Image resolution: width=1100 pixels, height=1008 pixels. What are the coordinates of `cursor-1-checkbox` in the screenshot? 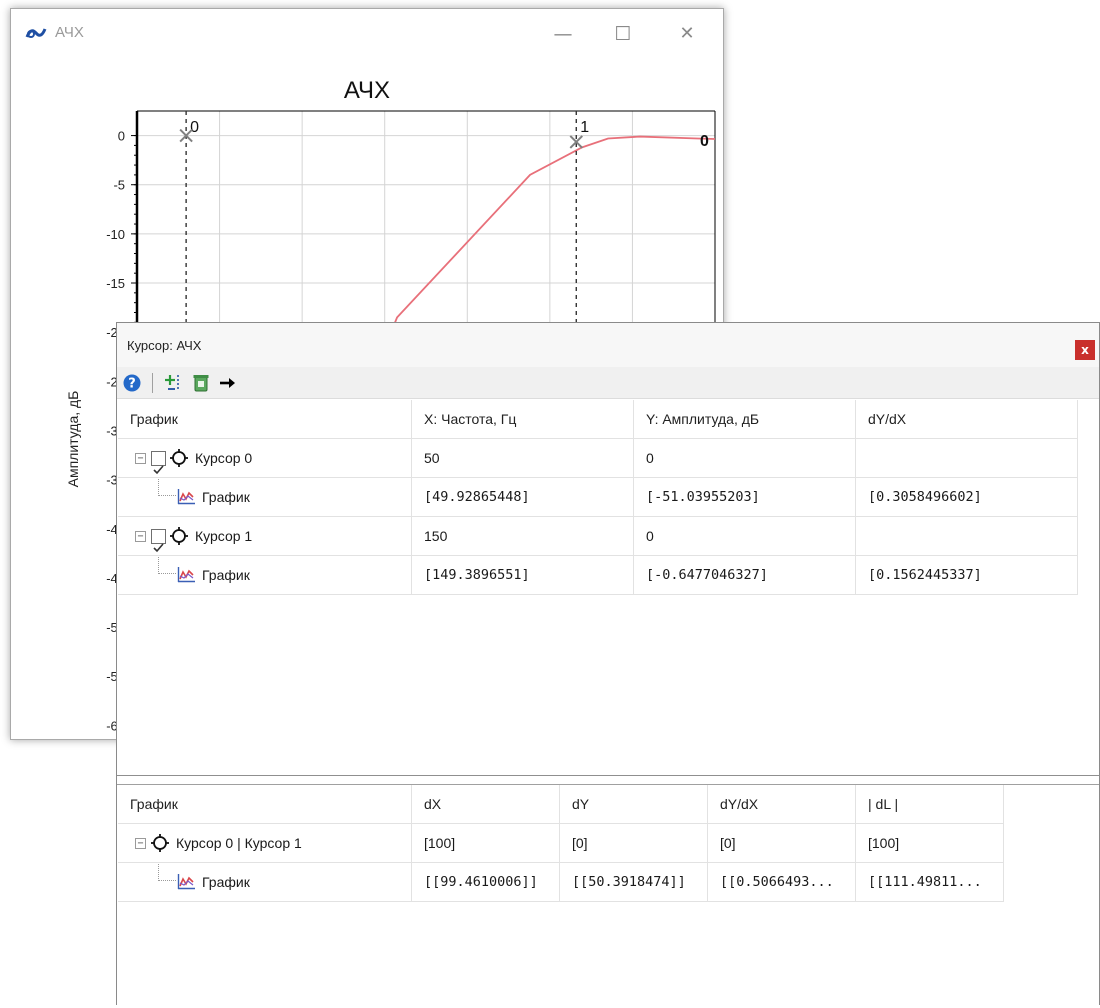 It's located at (158, 541).